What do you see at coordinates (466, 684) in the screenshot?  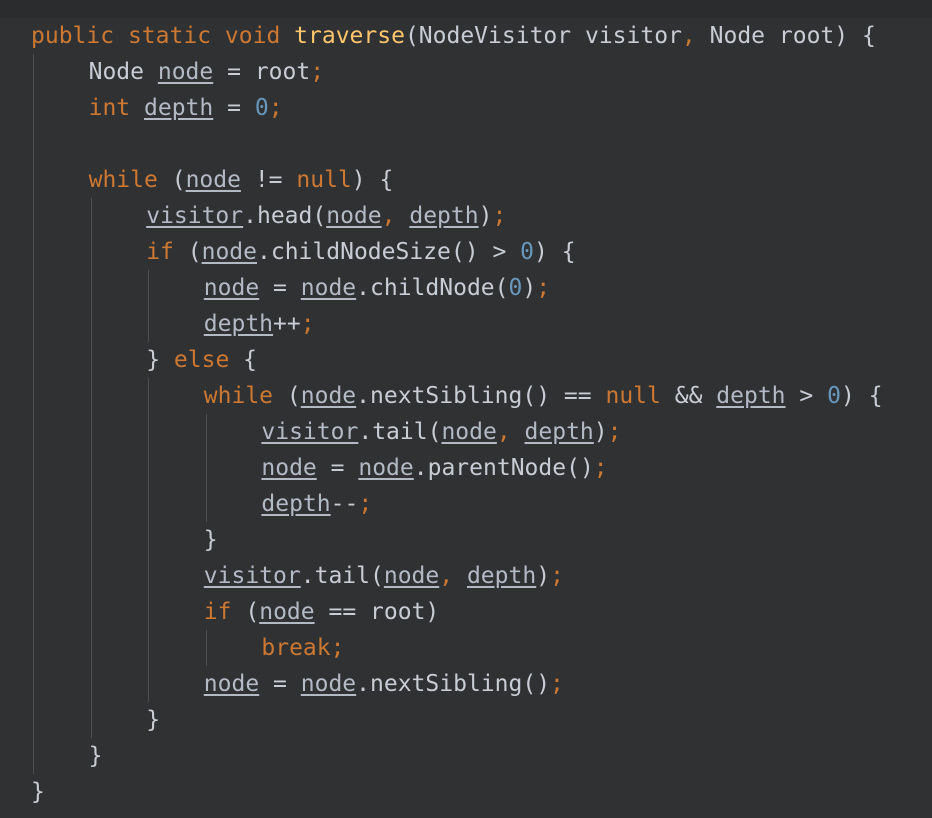 I see `code-line: node = node.nextSibling();` at bounding box center [466, 684].